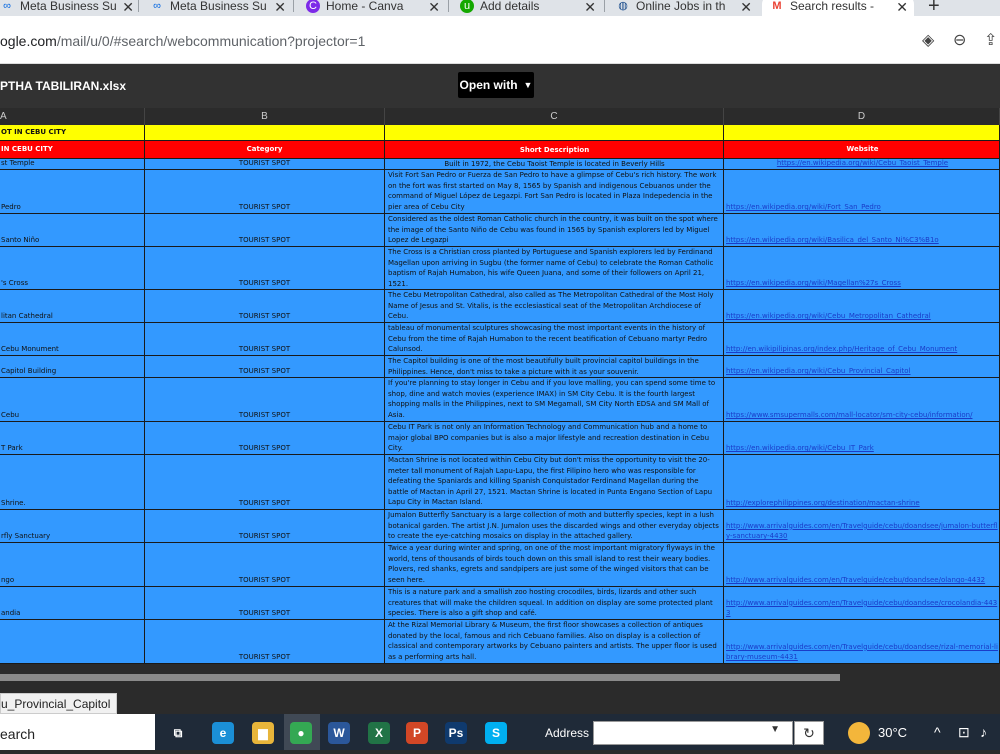 Image resolution: width=1000 pixels, height=754 pixels. I want to click on place-cell: Santo Niño, so click(72, 230).